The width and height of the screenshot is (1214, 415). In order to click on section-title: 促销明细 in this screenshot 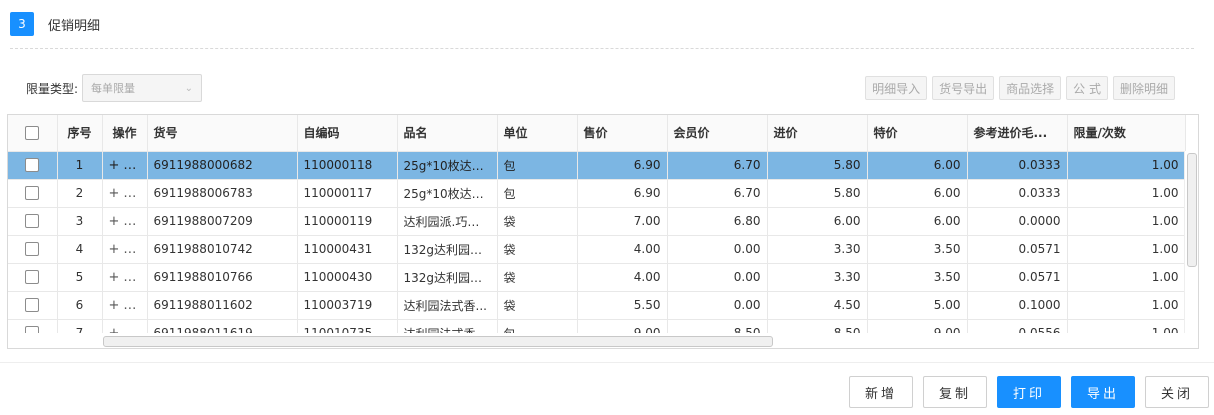, I will do `click(74, 26)`.